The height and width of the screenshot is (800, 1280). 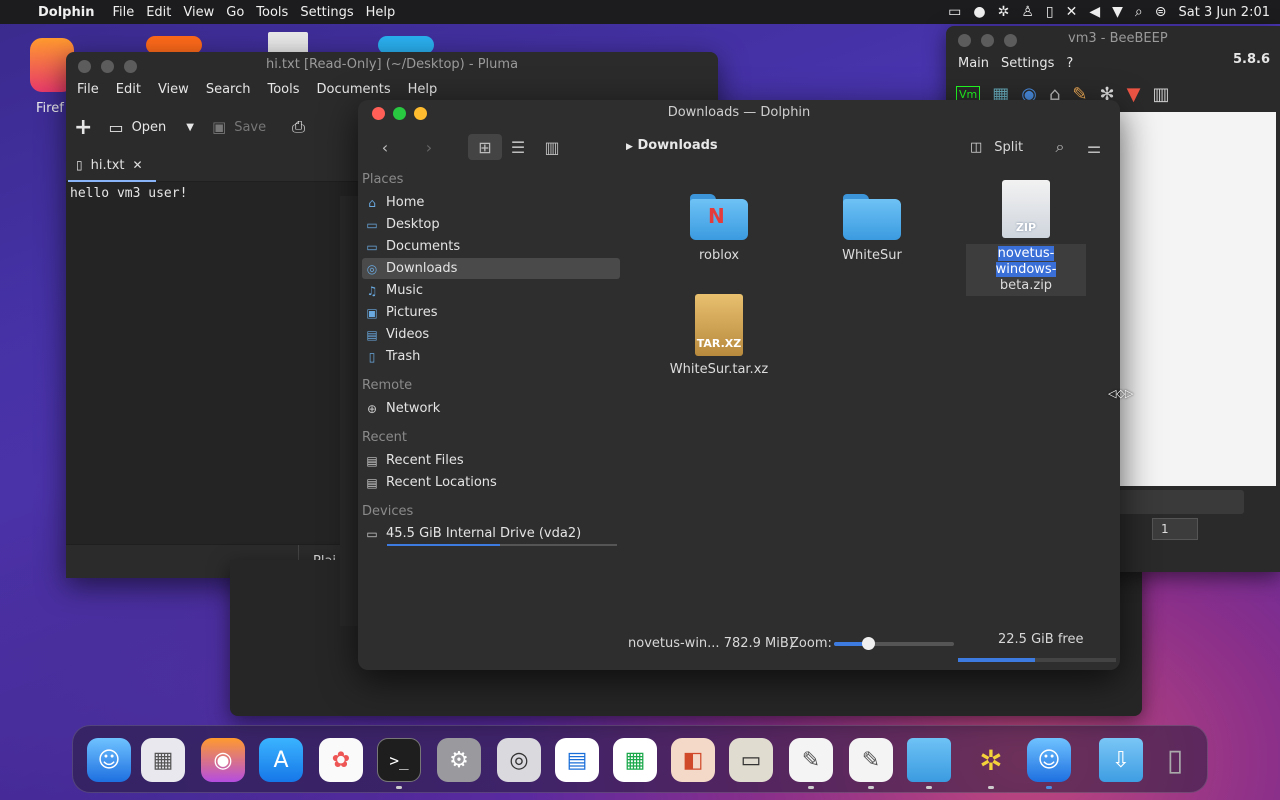 What do you see at coordinates (677, 145) in the screenshot?
I see `breadcrumb-current: Downloads` at bounding box center [677, 145].